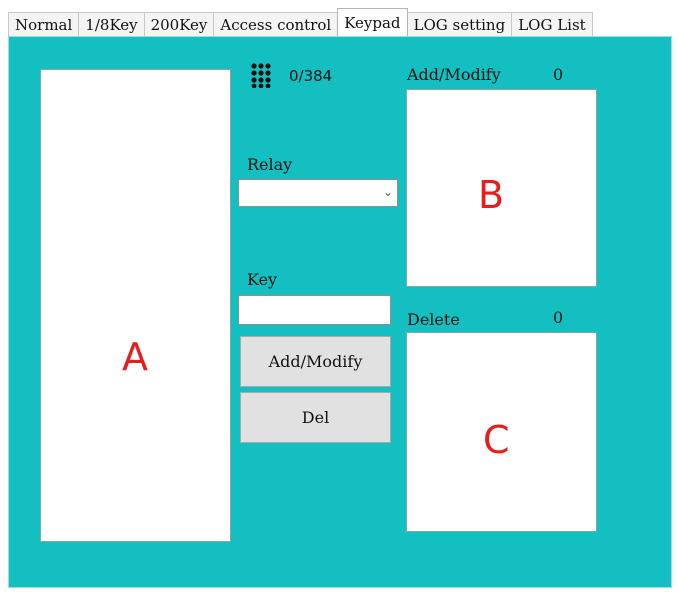  What do you see at coordinates (44, 24) in the screenshot?
I see `tab-normal: Normal` at bounding box center [44, 24].